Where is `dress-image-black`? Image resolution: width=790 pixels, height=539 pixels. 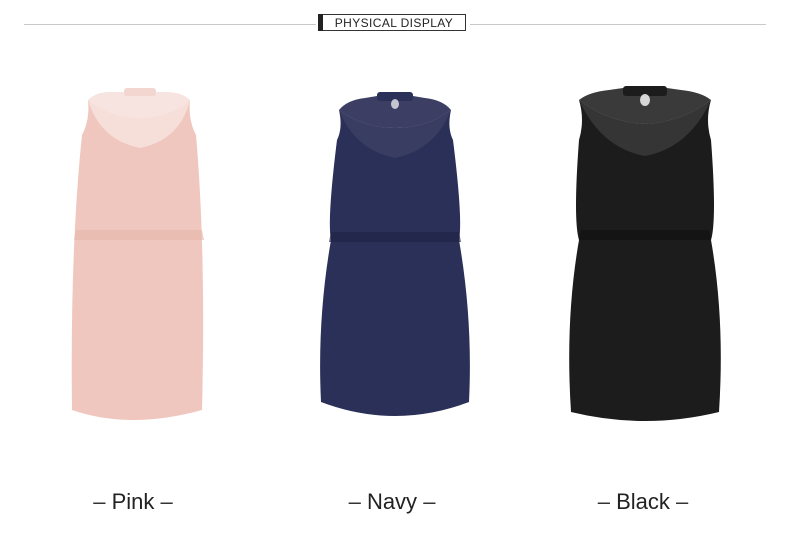 dress-image-black is located at coordinates (645, 253).